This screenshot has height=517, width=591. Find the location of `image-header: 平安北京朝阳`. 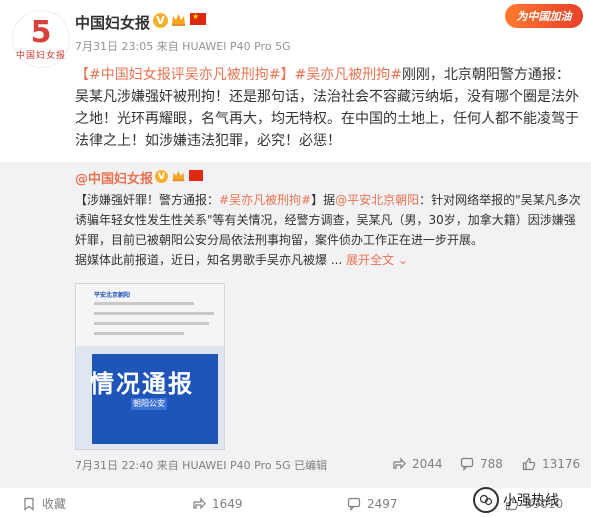

image-header: 平安北京朝阳 is located at coordinates (150, 315).